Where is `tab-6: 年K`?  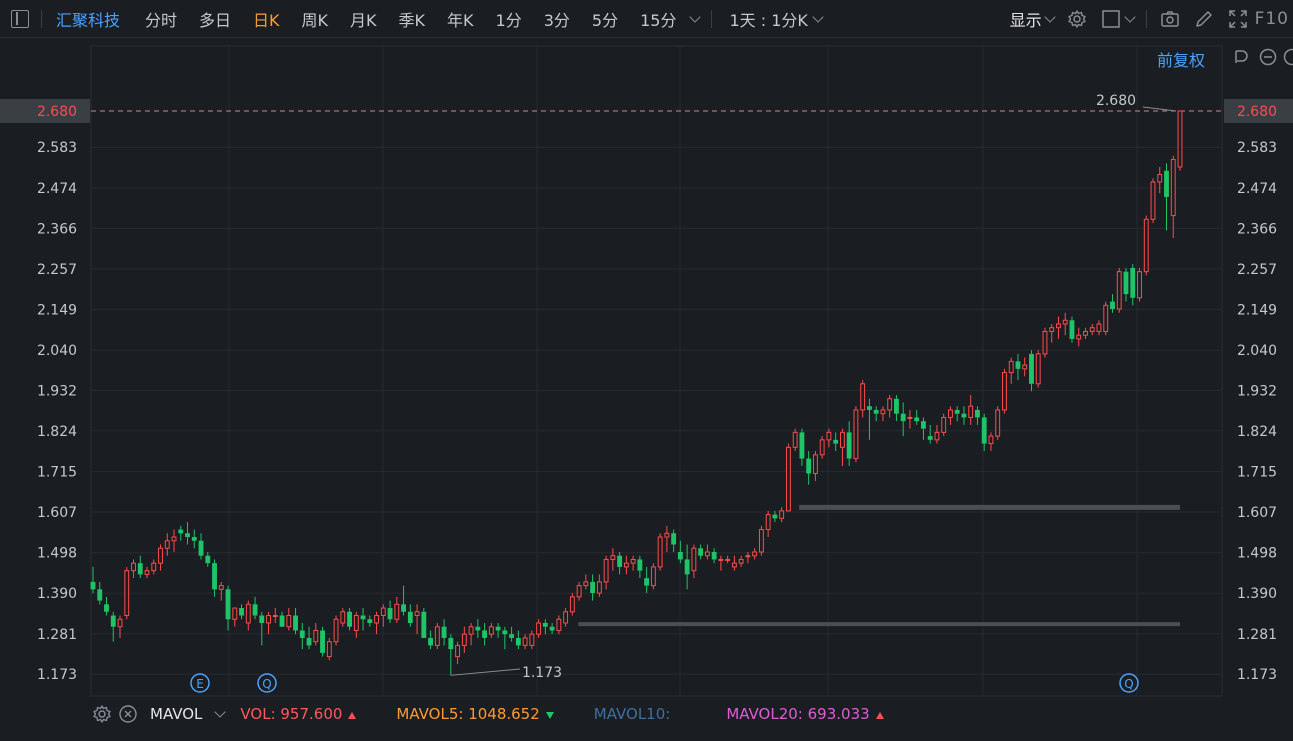
tab-6: 年K is located at coordinates (460, 19).